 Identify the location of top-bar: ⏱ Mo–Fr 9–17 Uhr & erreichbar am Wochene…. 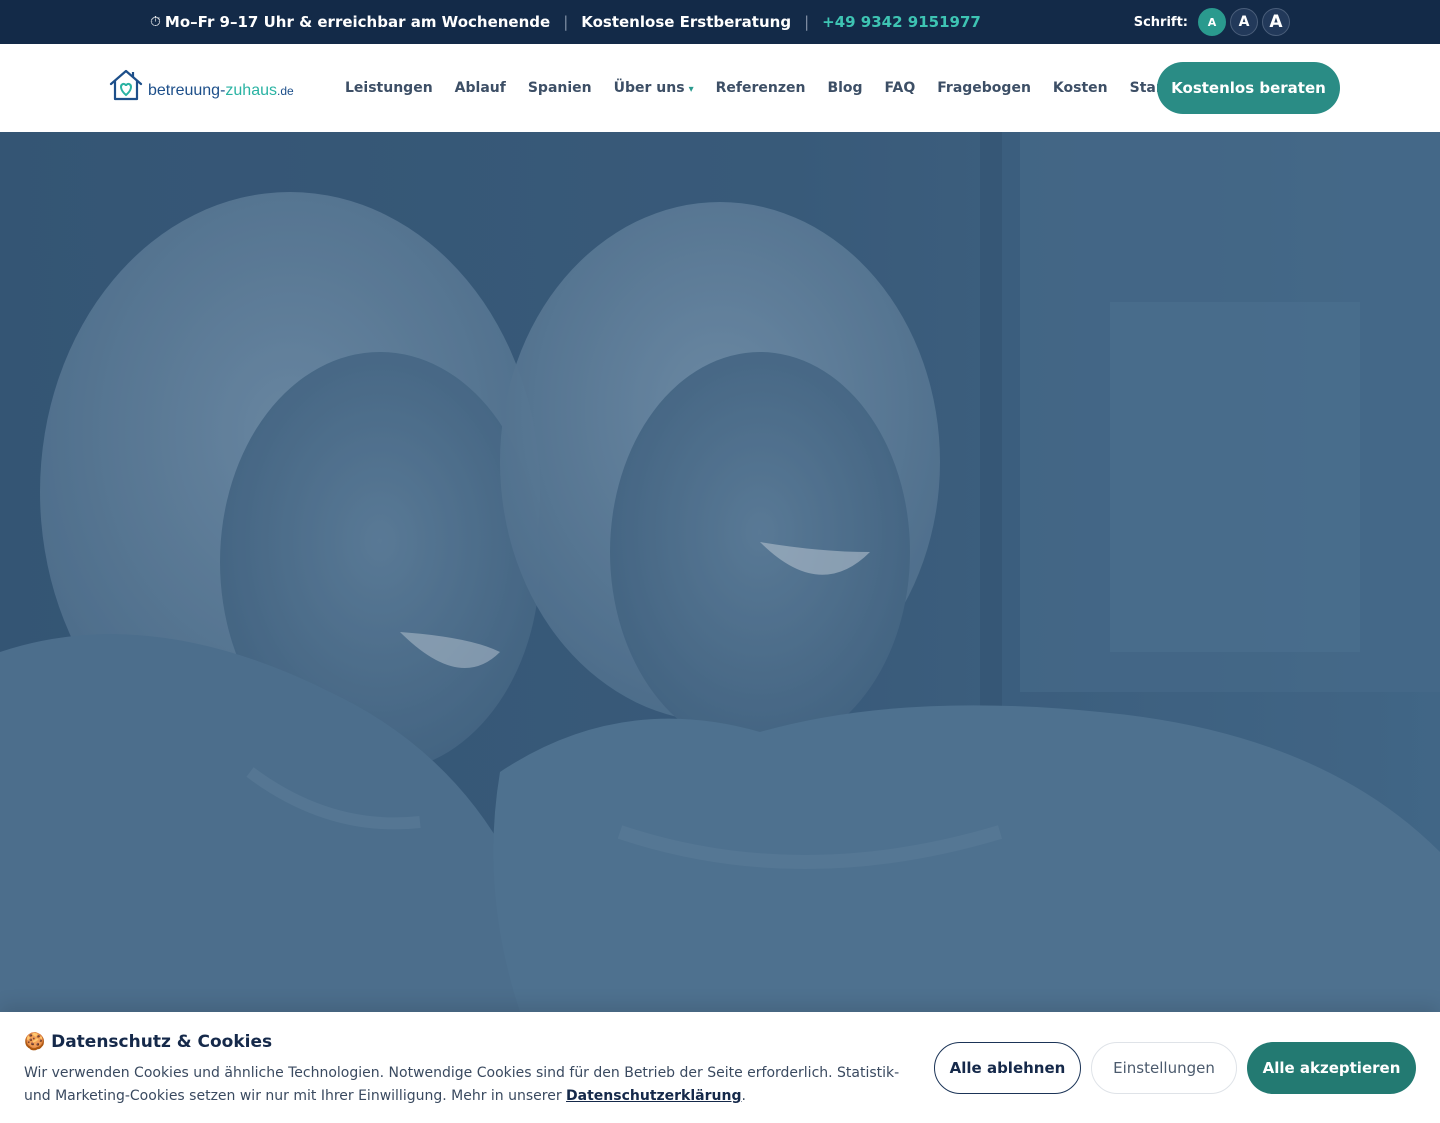
(720, 22).